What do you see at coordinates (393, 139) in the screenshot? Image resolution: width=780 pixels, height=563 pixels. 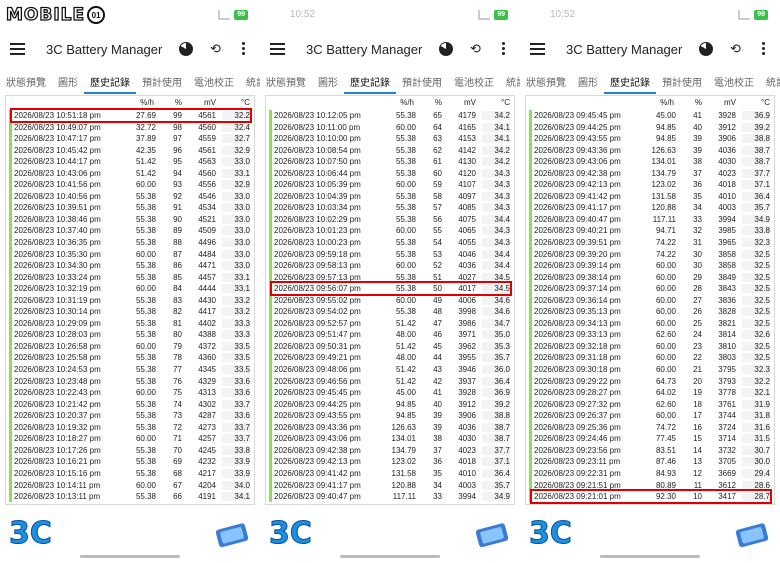 I see `table-row: 2026/08/23 10:10:00 pm 55.38 63 4153 34.1` at bounding box center [393, 139].